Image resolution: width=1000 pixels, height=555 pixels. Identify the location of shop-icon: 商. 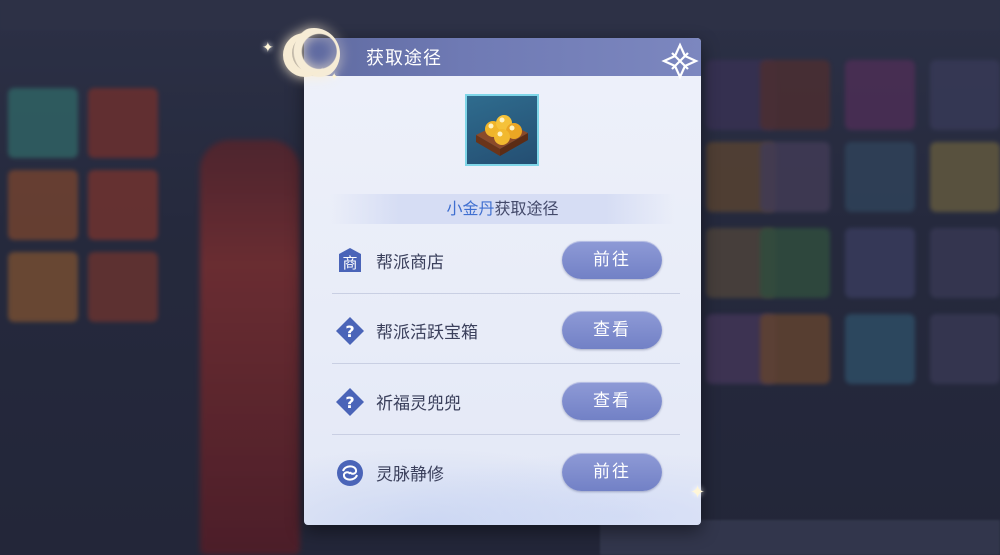
(350, 260).